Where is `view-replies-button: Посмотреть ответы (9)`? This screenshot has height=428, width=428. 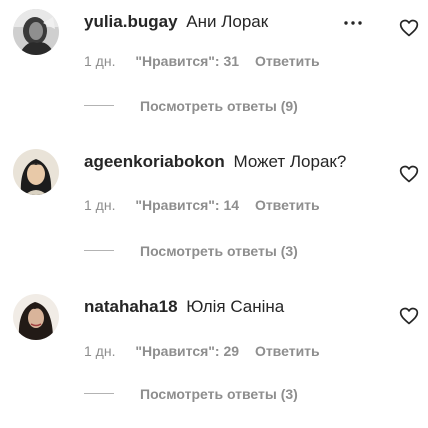 view-replies-button: Посмотреть ответы (9) is located at coordinates (191, 107).